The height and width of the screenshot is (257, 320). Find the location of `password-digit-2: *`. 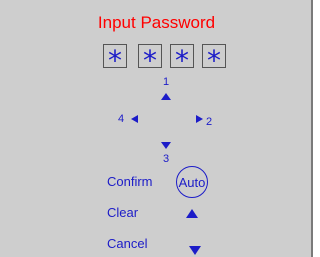

password-digit-2: * is located at coordinates (150, 60).